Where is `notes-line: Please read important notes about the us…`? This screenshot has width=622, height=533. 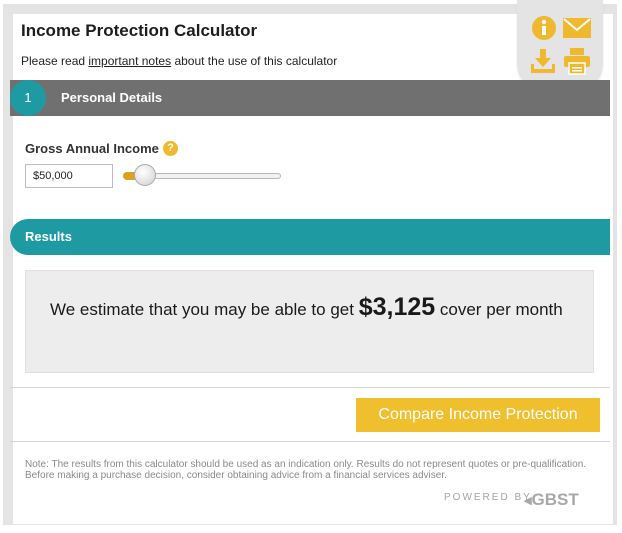
notes-line: Please read important notes about the us… is located at coordinates (179, 61).